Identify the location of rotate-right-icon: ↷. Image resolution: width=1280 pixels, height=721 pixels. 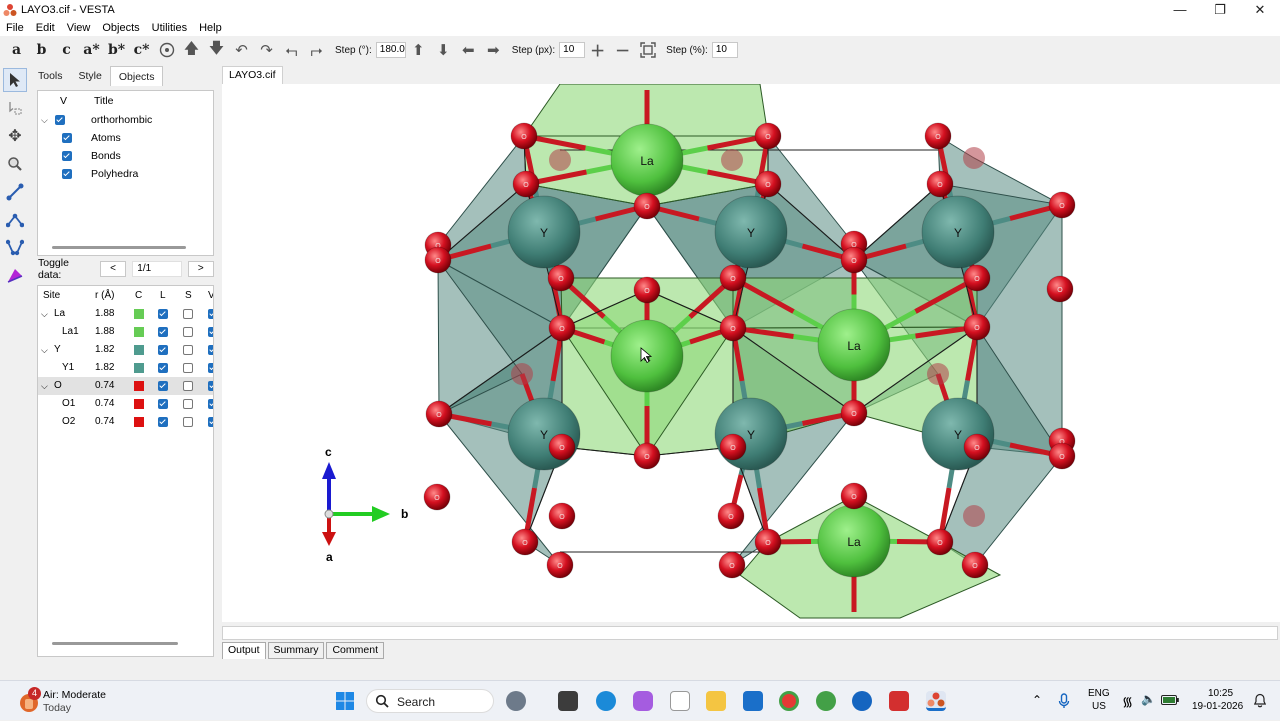
(266, 50).